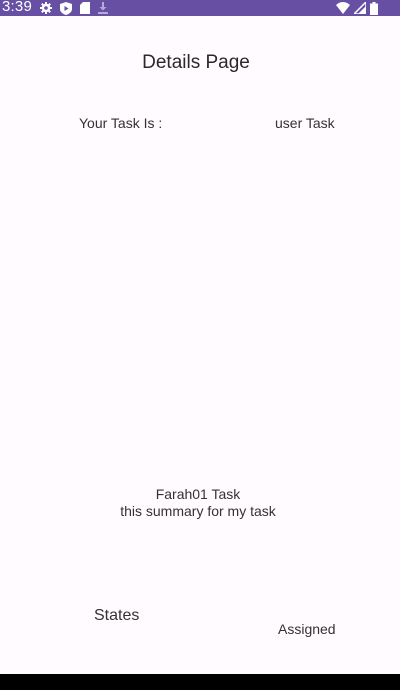 This screenshot has width=400, height=690. Describe the element at coordinates (305, 123) in the screenshot. I see `task-value: user Task` at that location.